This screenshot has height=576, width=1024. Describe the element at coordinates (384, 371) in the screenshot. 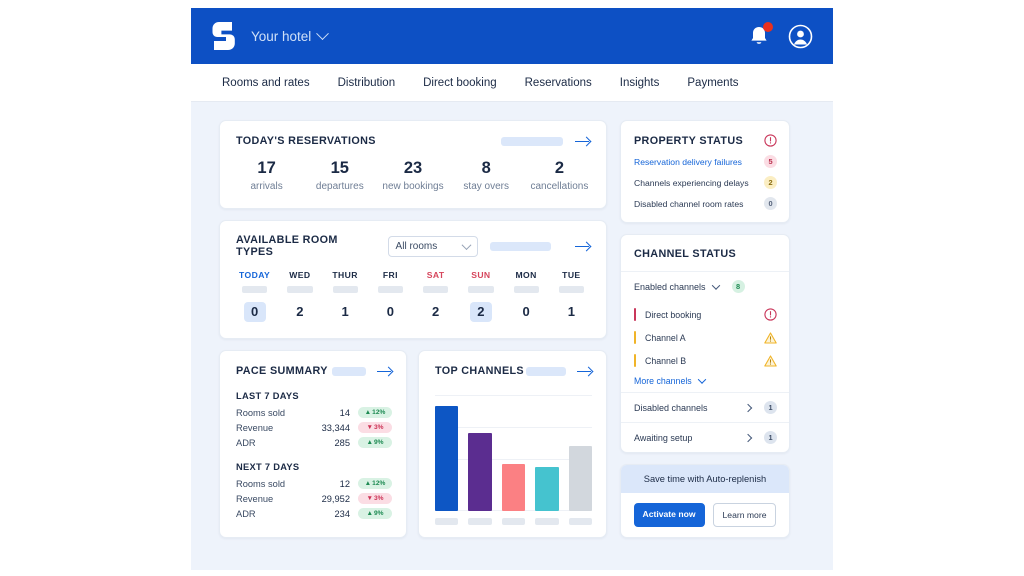

I see `pace-summary-arrow-link` at that location.